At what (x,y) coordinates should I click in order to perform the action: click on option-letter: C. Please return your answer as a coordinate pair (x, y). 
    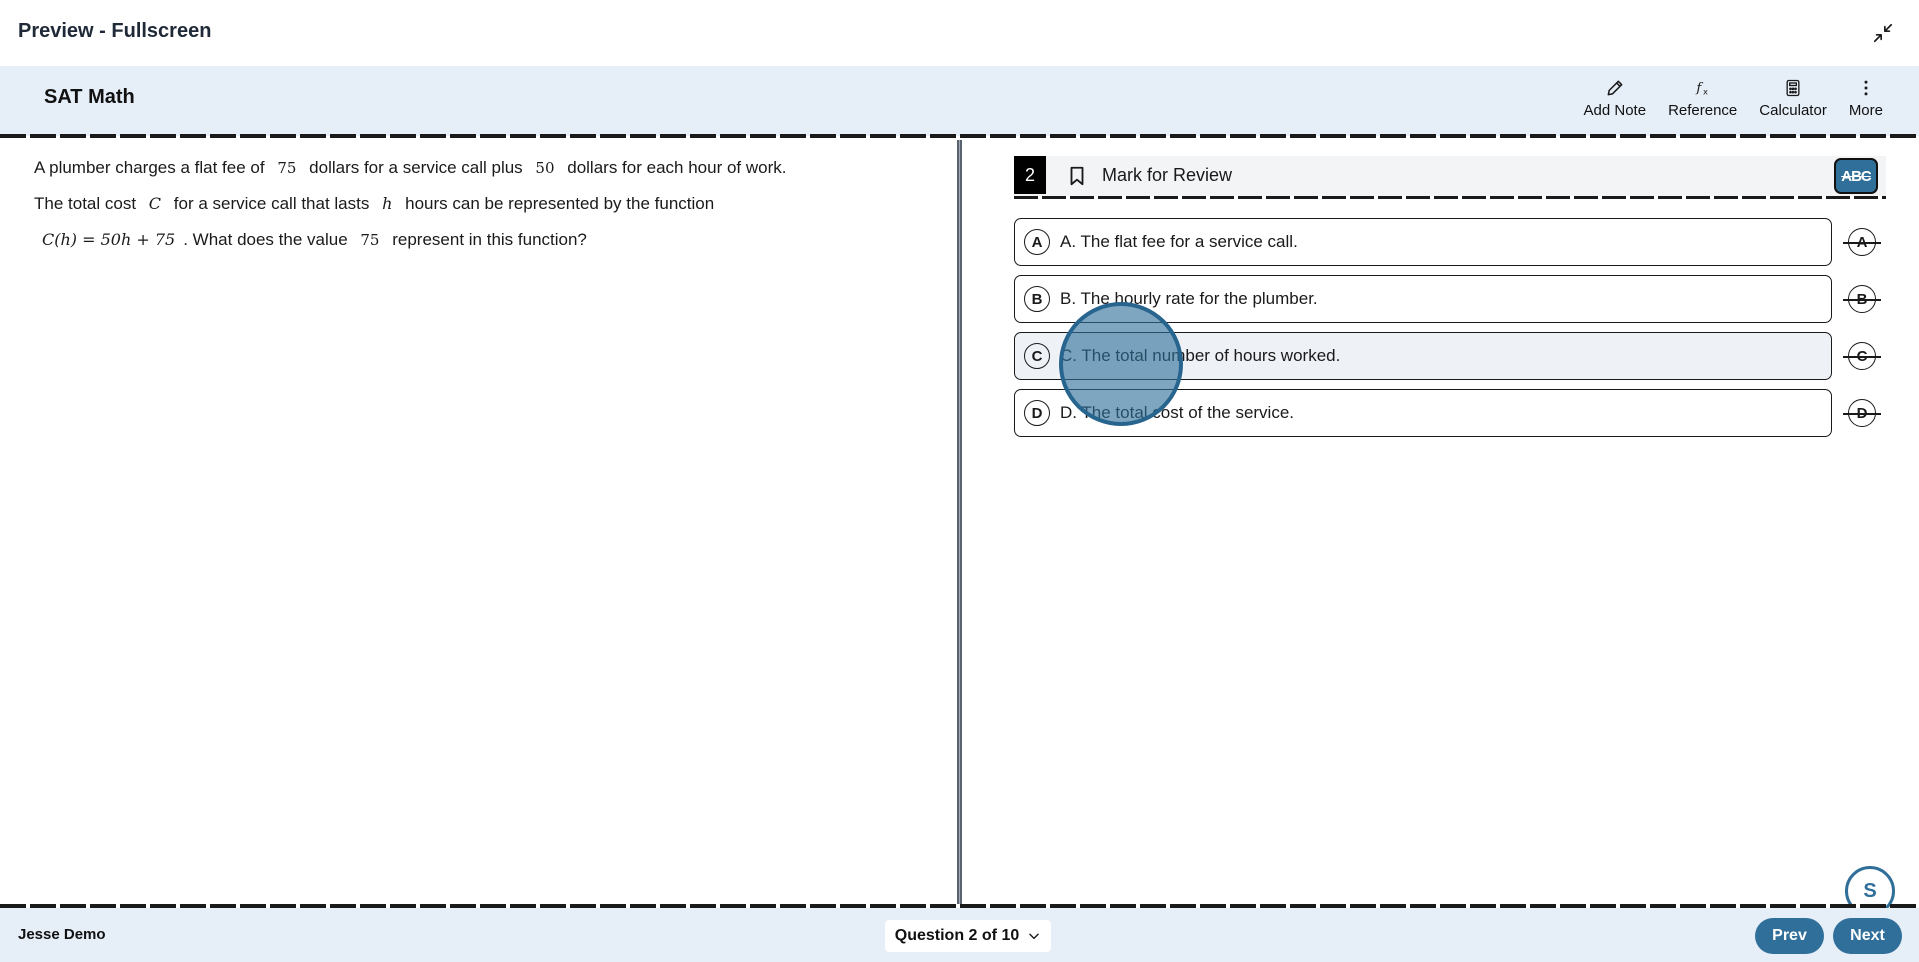
    Looking at the image, I should click on (1037, 356).